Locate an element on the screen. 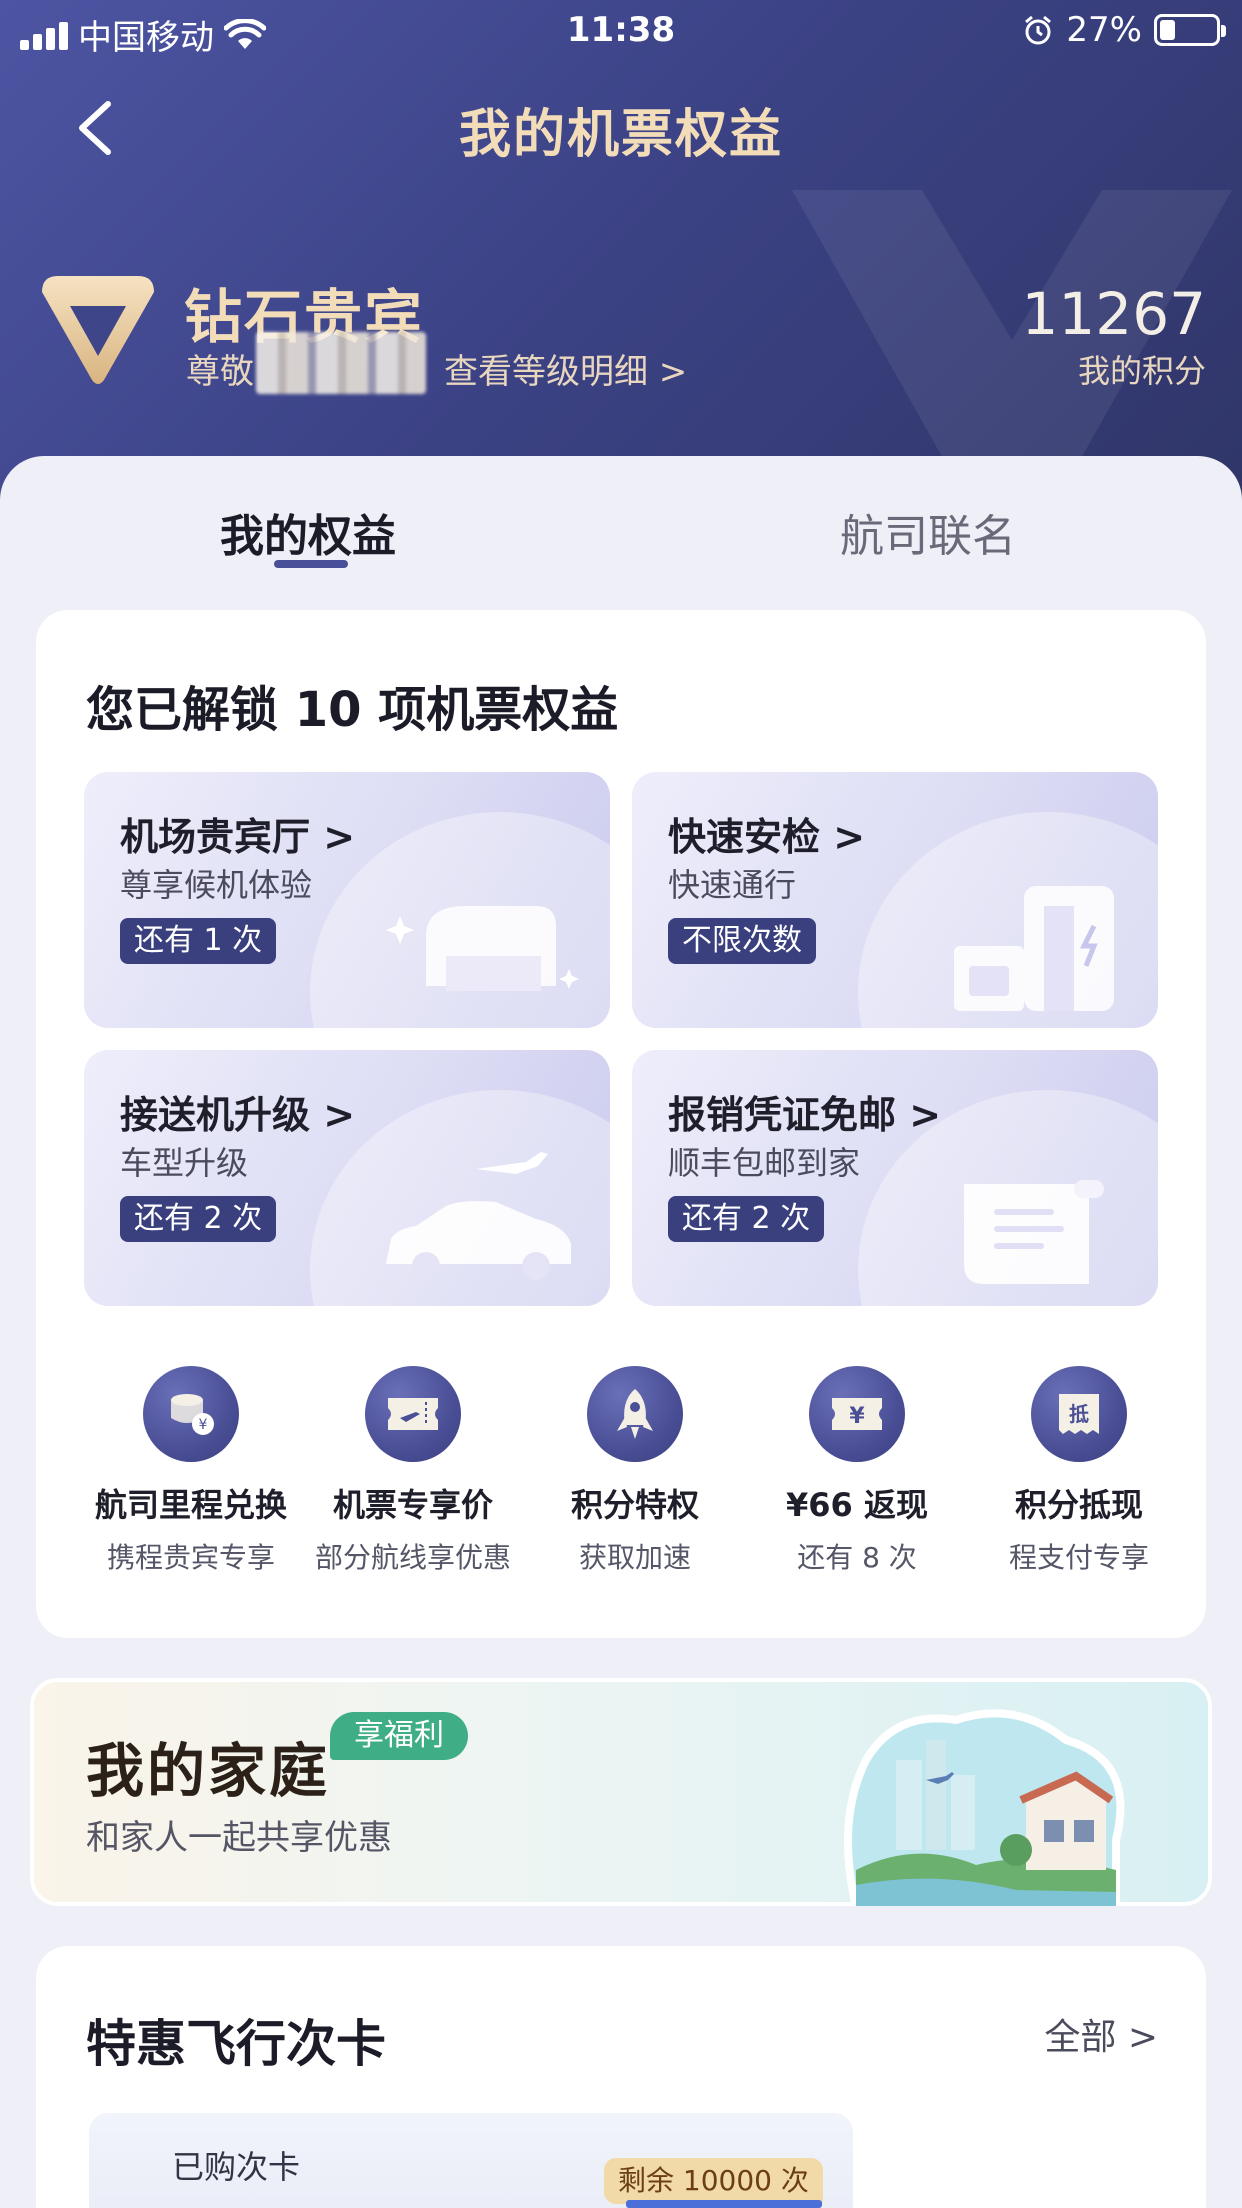 The width and height of the screenshot is (1242, 2208). benefit-card-lounge: 机场贵宾厅 > 尊享候机体验 还有 1 次 is located at coordinates (347, 900).